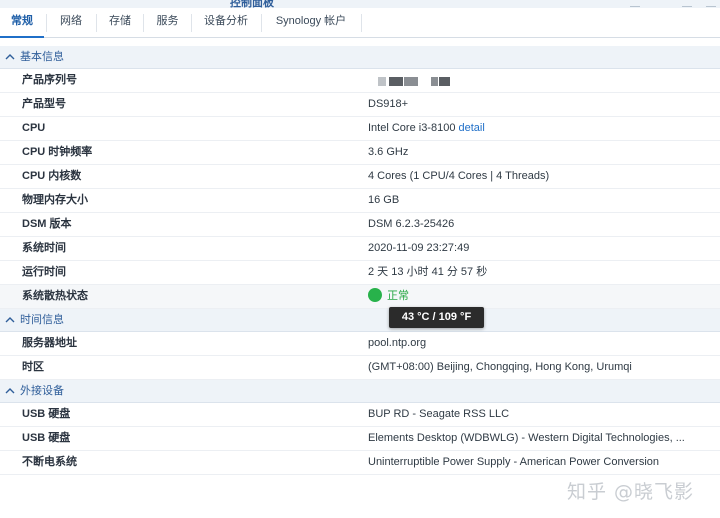  Describe the element at coordinates (711, 3) in the screenshot. I see `close-icon` at that location.